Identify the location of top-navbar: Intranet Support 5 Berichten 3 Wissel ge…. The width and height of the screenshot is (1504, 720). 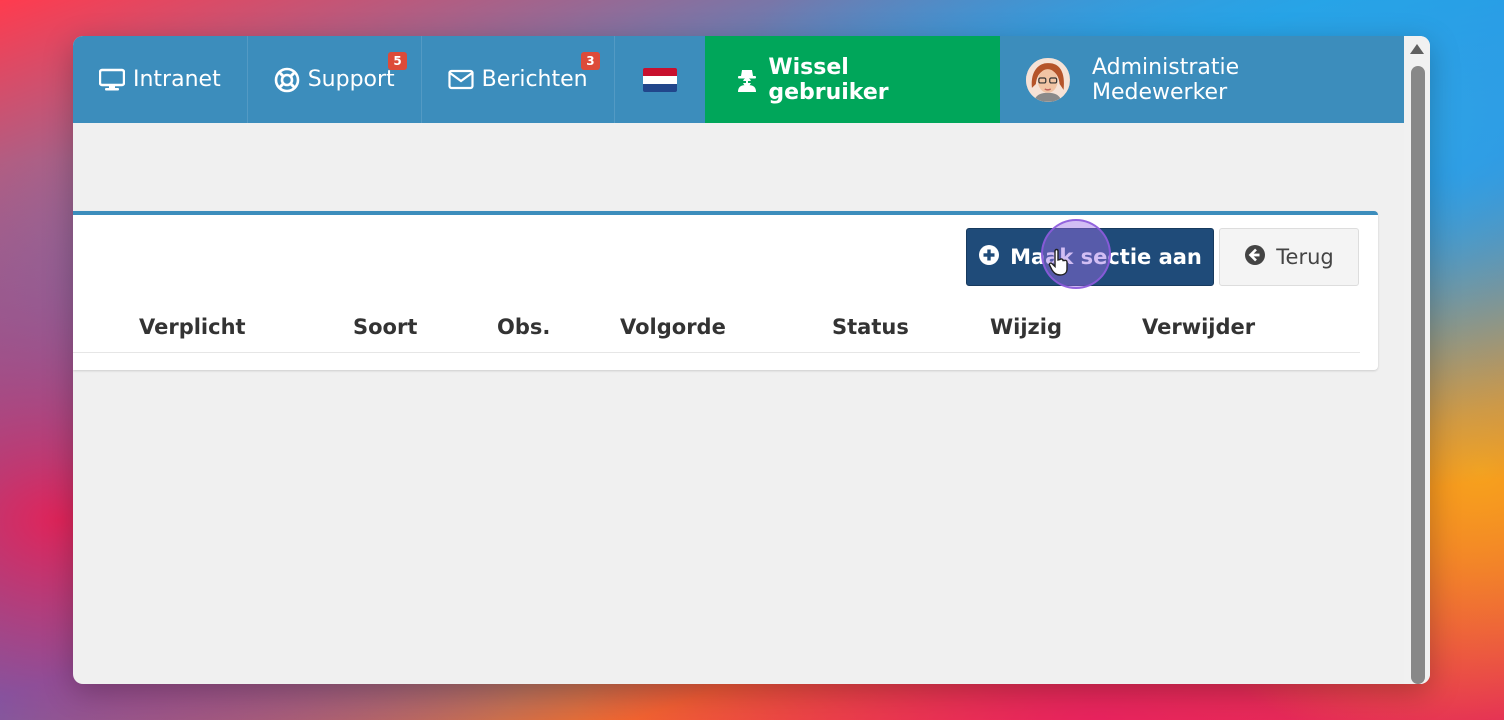
(738, 79).